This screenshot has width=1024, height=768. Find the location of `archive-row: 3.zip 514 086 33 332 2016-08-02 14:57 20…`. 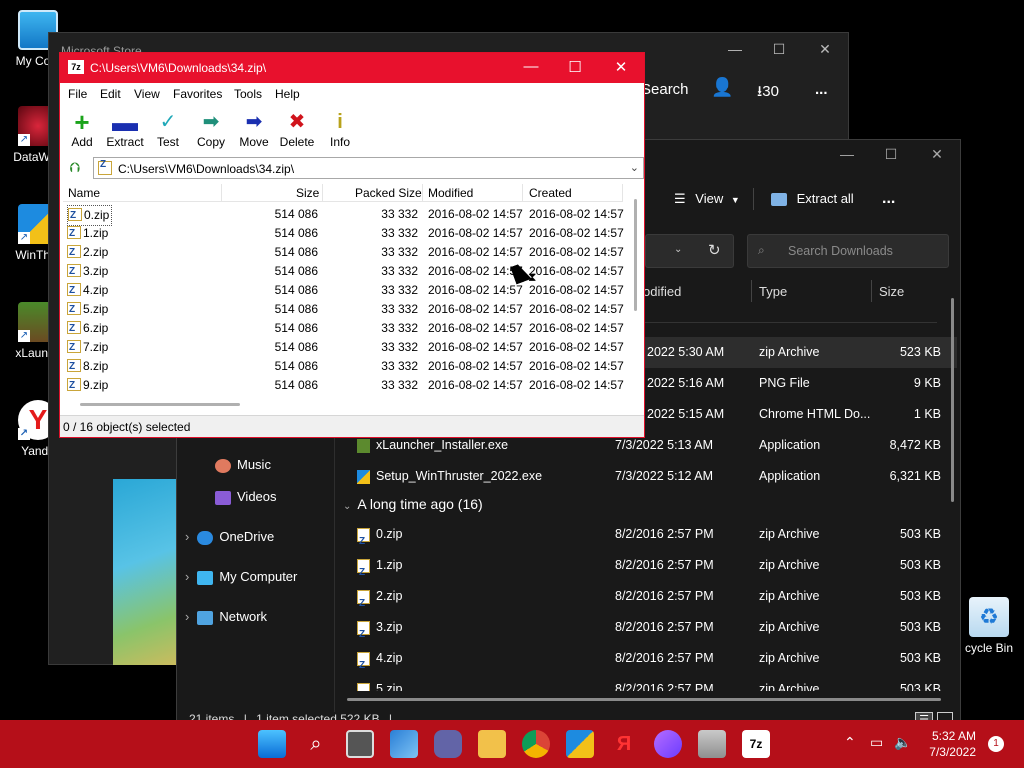

archive-row: 3.zip 514 086 33 332 2016-08-02 14:57 20… is located at coordinates (343, 271).